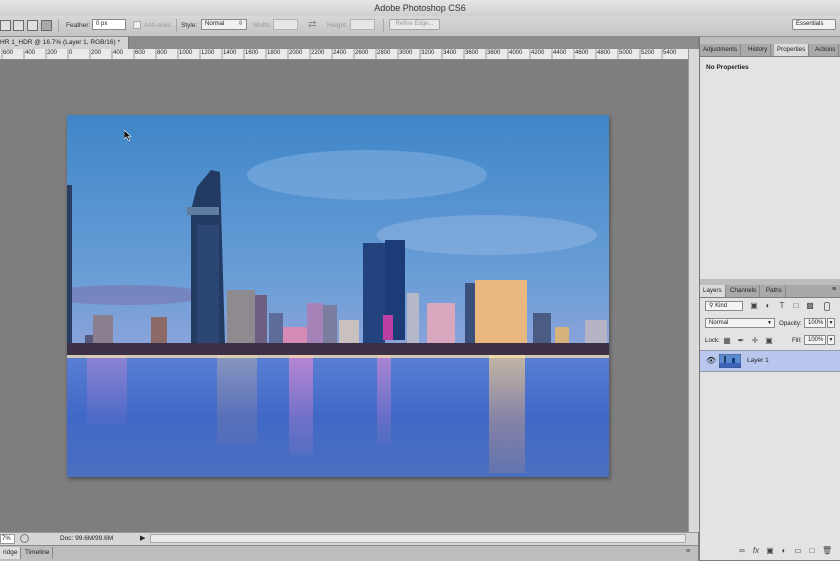 Image resolution: width=840 pixels, height=561 pixels. Describe the element at coordinates (18, 25) in the screenshot. I see `add-selection-icon` at that location.